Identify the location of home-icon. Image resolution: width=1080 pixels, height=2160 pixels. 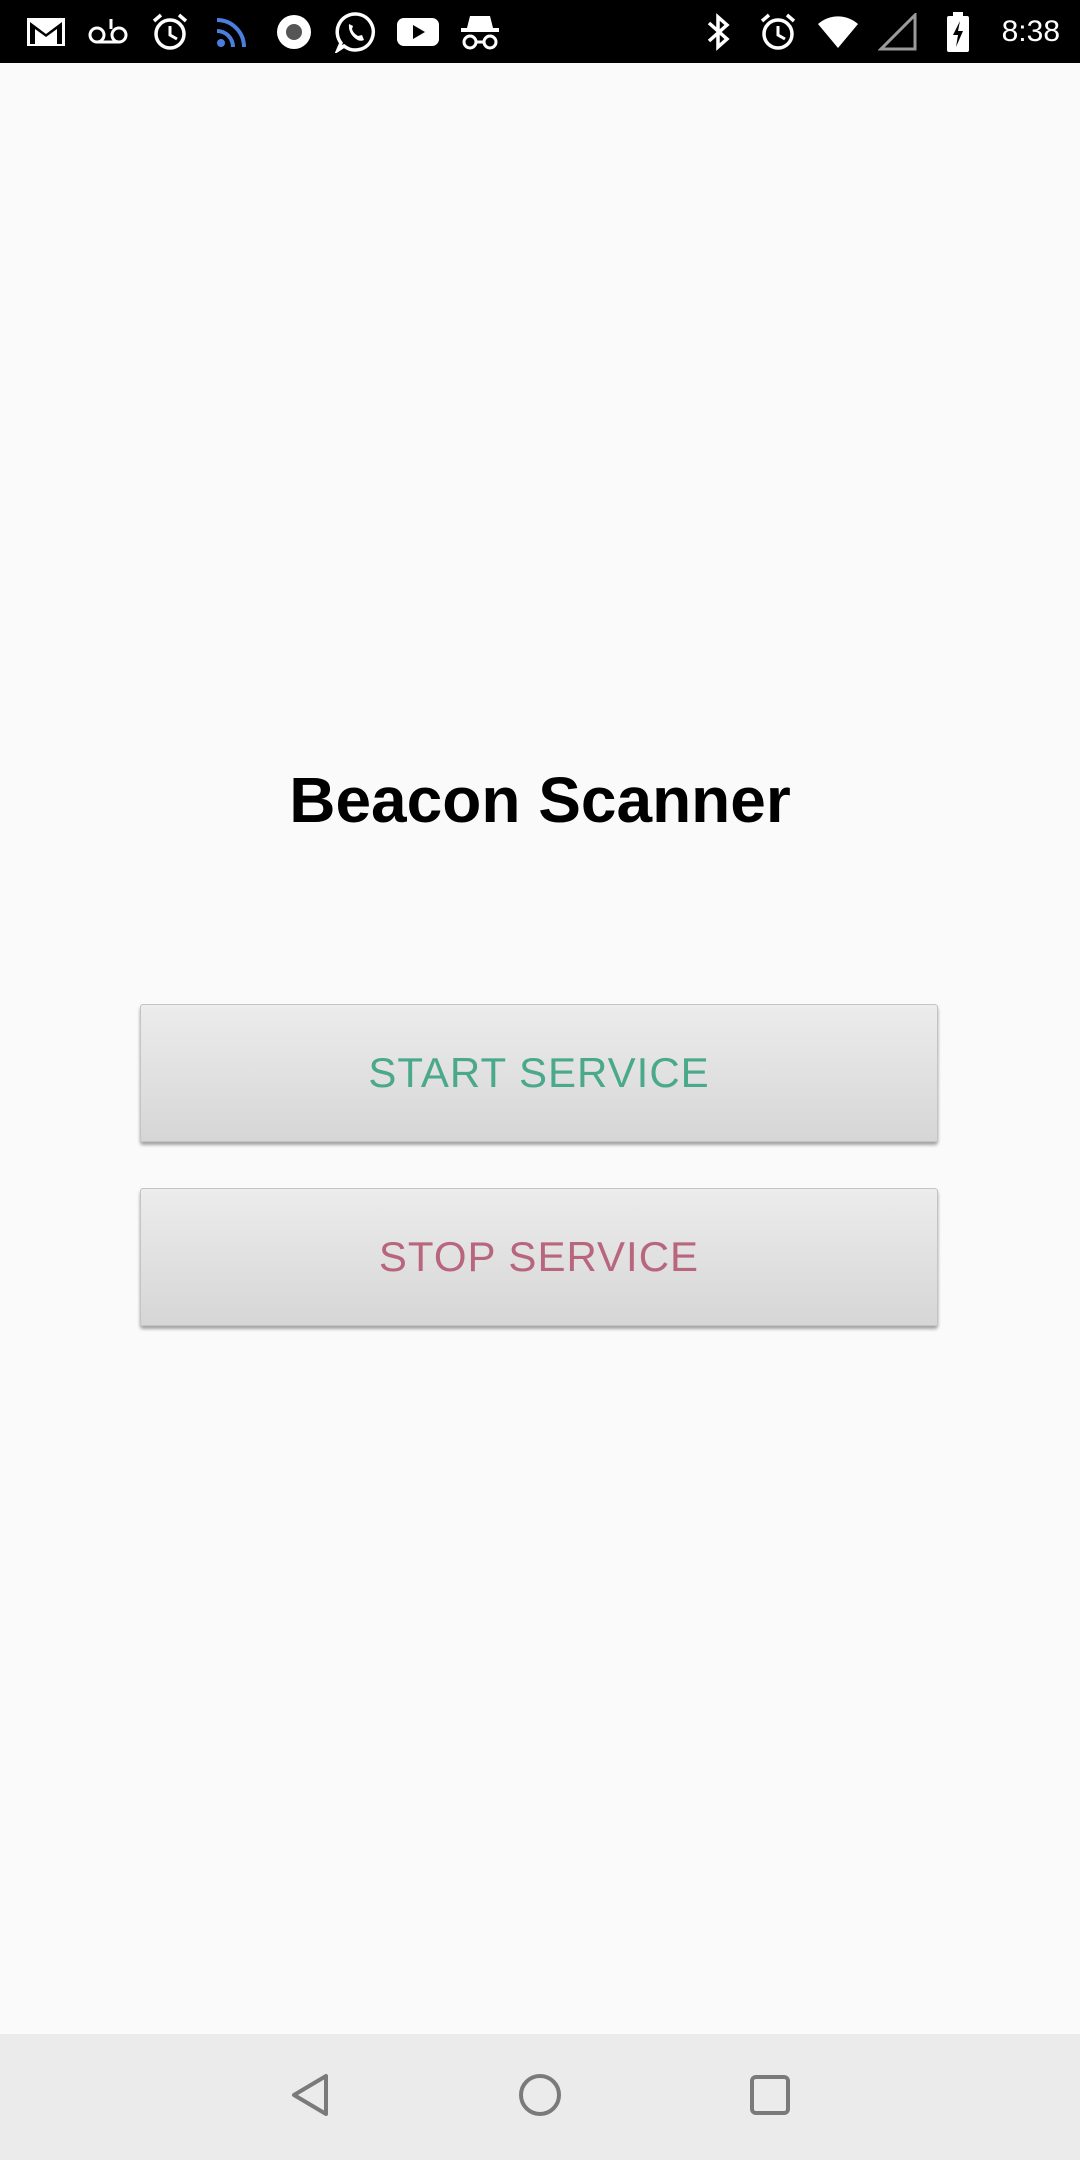
(540, 2097).